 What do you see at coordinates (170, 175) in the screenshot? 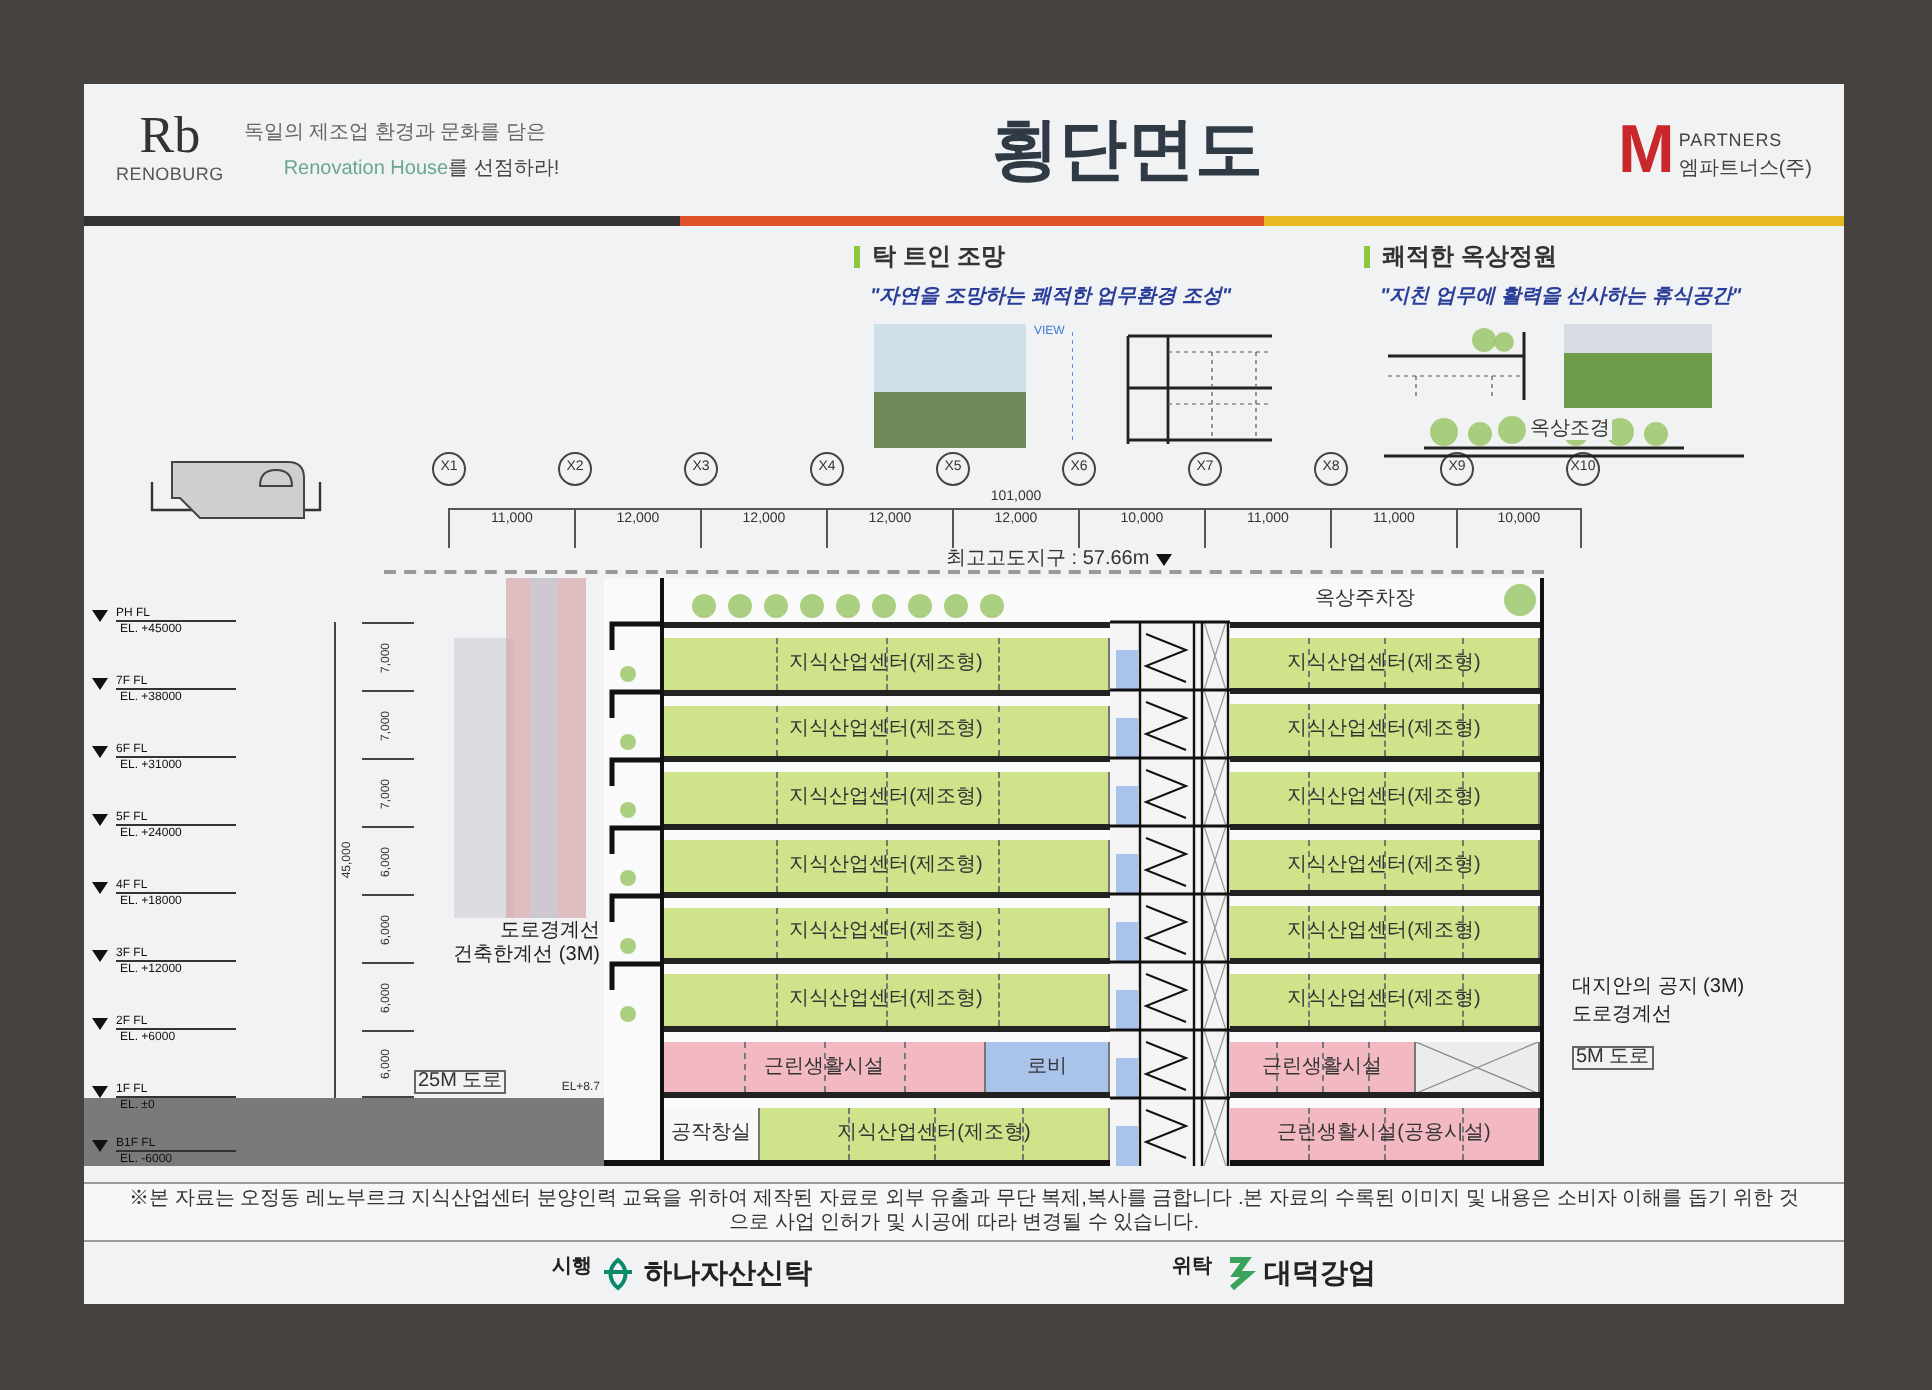
I see `logo-name: RENOBURG` at bounding box center [170, 175].